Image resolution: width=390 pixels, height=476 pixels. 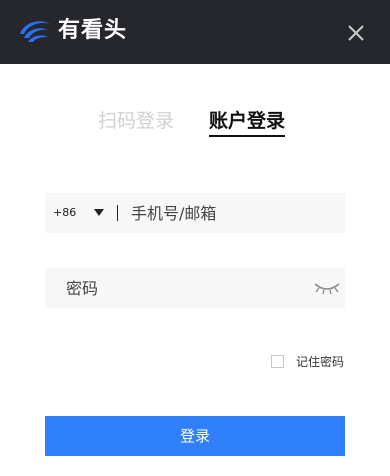 What do you see at coordinates (195, 32) in the screenshot?
I see `title-bar: 有看头` at bounding box center [195, 32].